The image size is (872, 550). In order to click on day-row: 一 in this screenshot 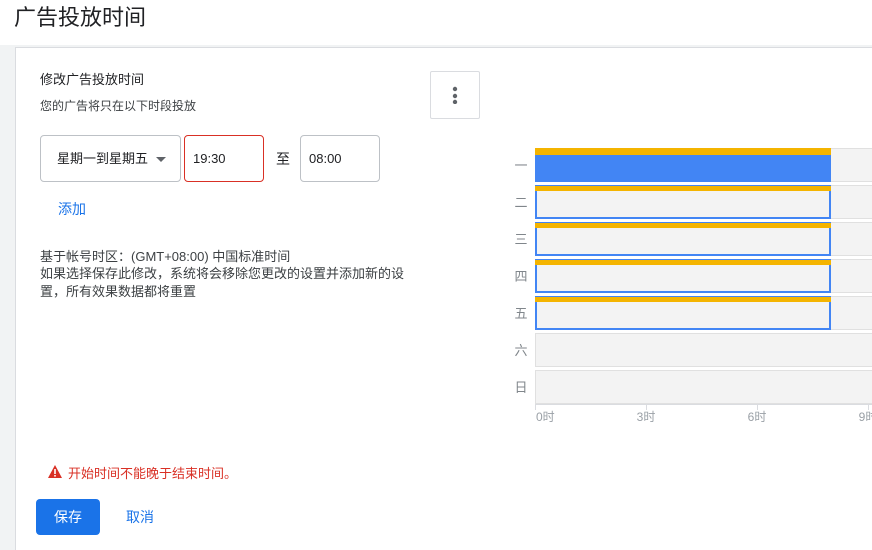, I will do `click(693, 165)`.